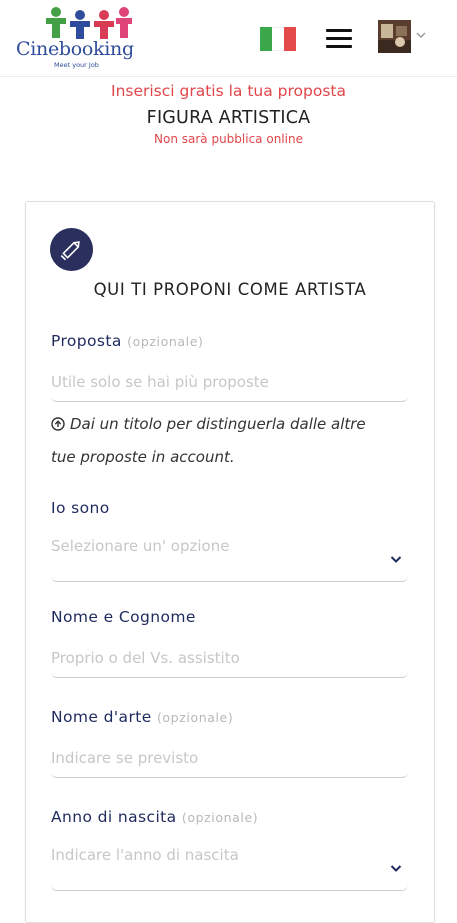 The image size is (457, 923). I want to click on privacy-note: Non sarà pubblica online, so click(228, 139).